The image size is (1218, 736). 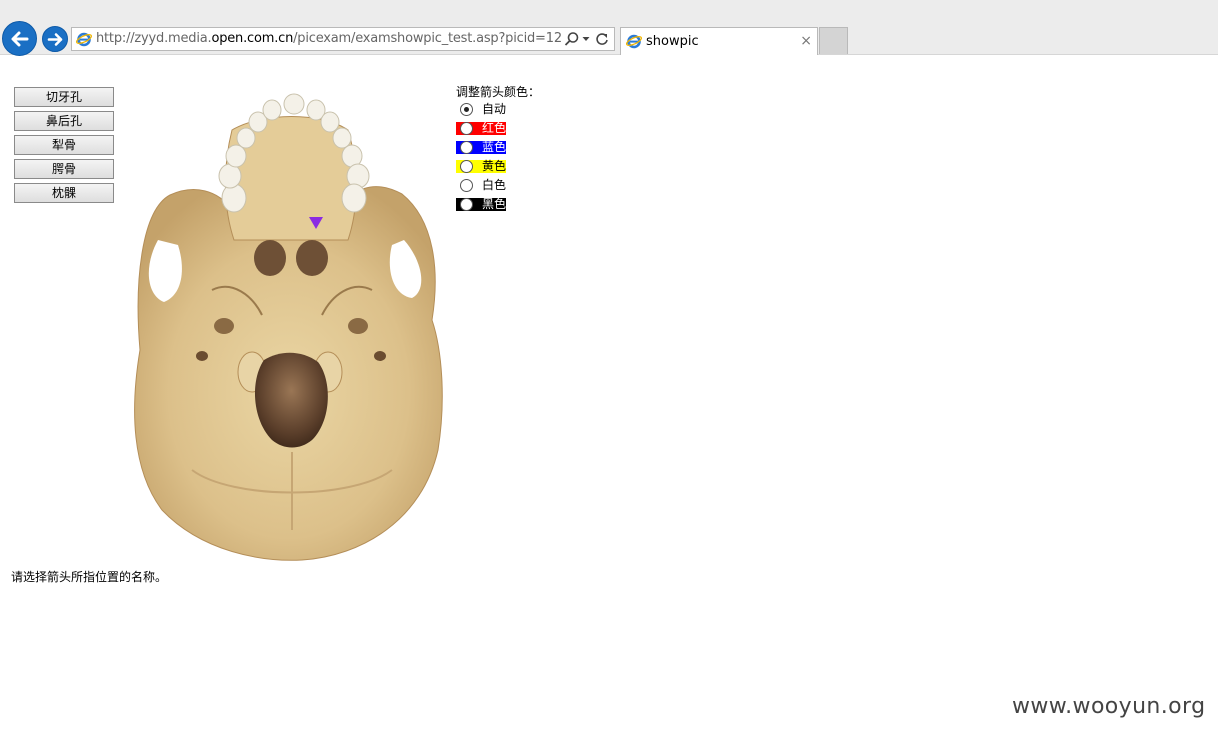 I want to click on back-button, so click(x=19, y=38).